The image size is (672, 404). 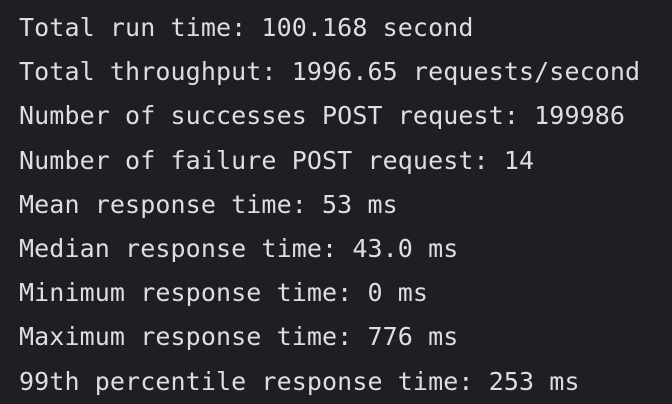 I want to click on output-line-99th-percentile: 99th percentile response time: 253 ms, so click(x=299, y=381).